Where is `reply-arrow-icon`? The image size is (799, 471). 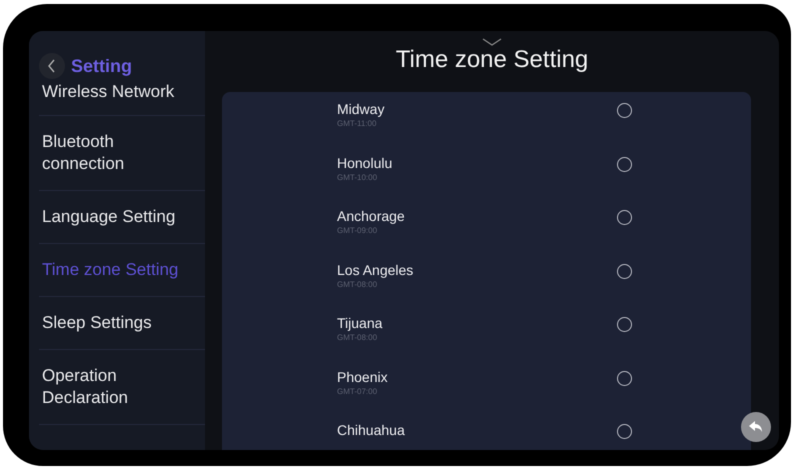 reply-arrow-icon is located at coordinates (756, 427).